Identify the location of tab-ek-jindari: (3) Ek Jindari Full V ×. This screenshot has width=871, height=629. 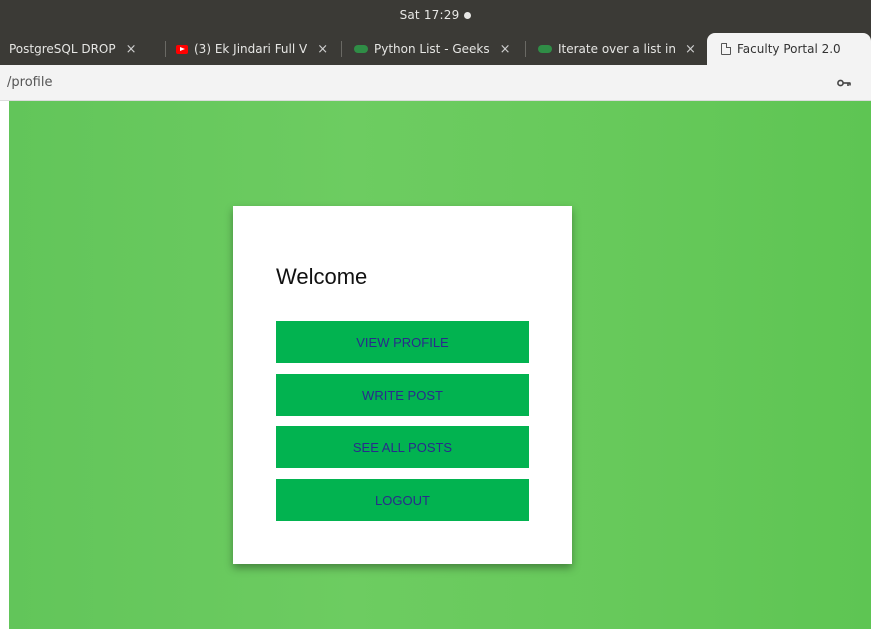
(259, 49).